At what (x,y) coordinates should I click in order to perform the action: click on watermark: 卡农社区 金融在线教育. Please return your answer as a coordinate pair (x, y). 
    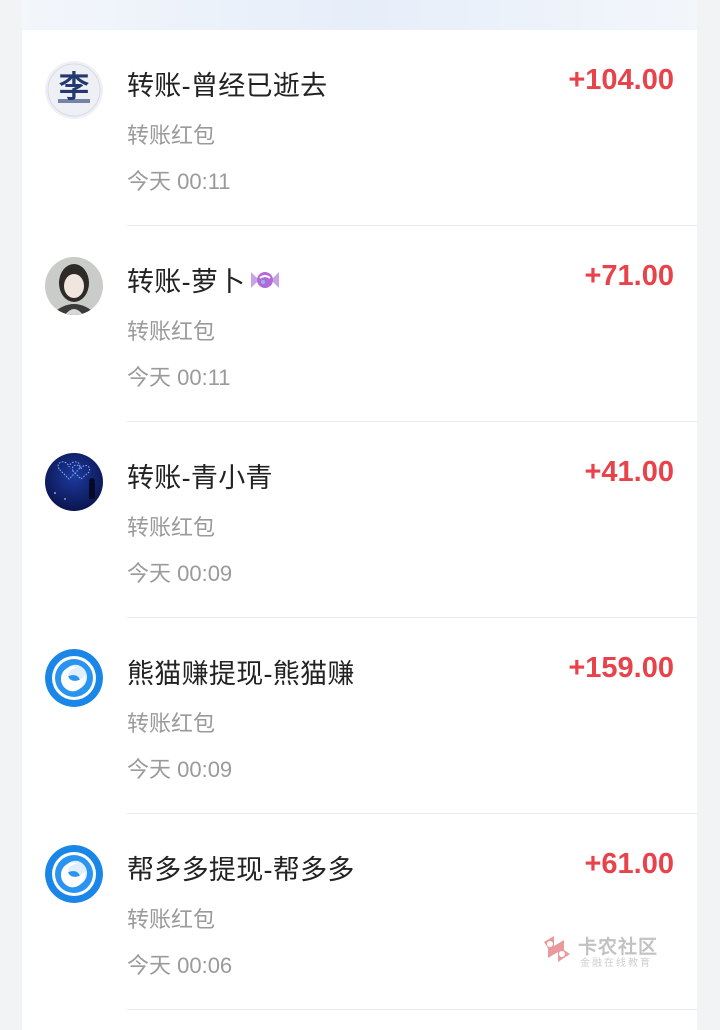
    Looking at the image, I should click on (605, 950).